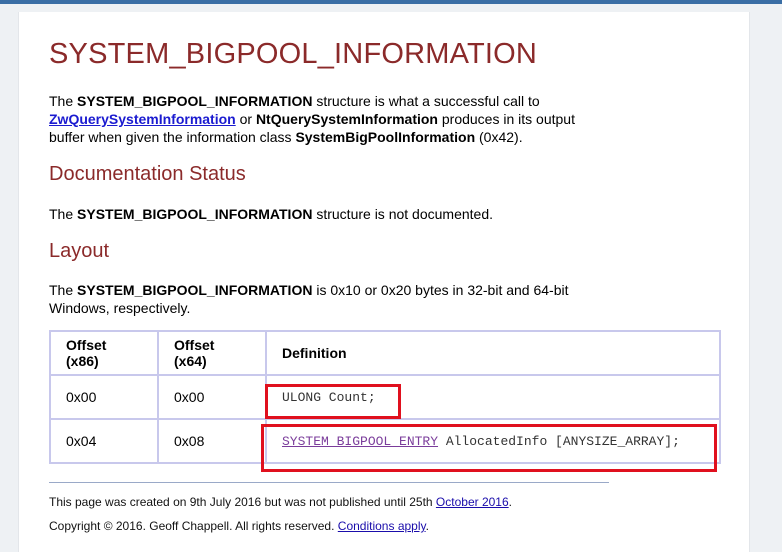  I want to click on intro-struct-name: SYSTEM_BIGPOOL_INFORMATION, so click(195, 101).